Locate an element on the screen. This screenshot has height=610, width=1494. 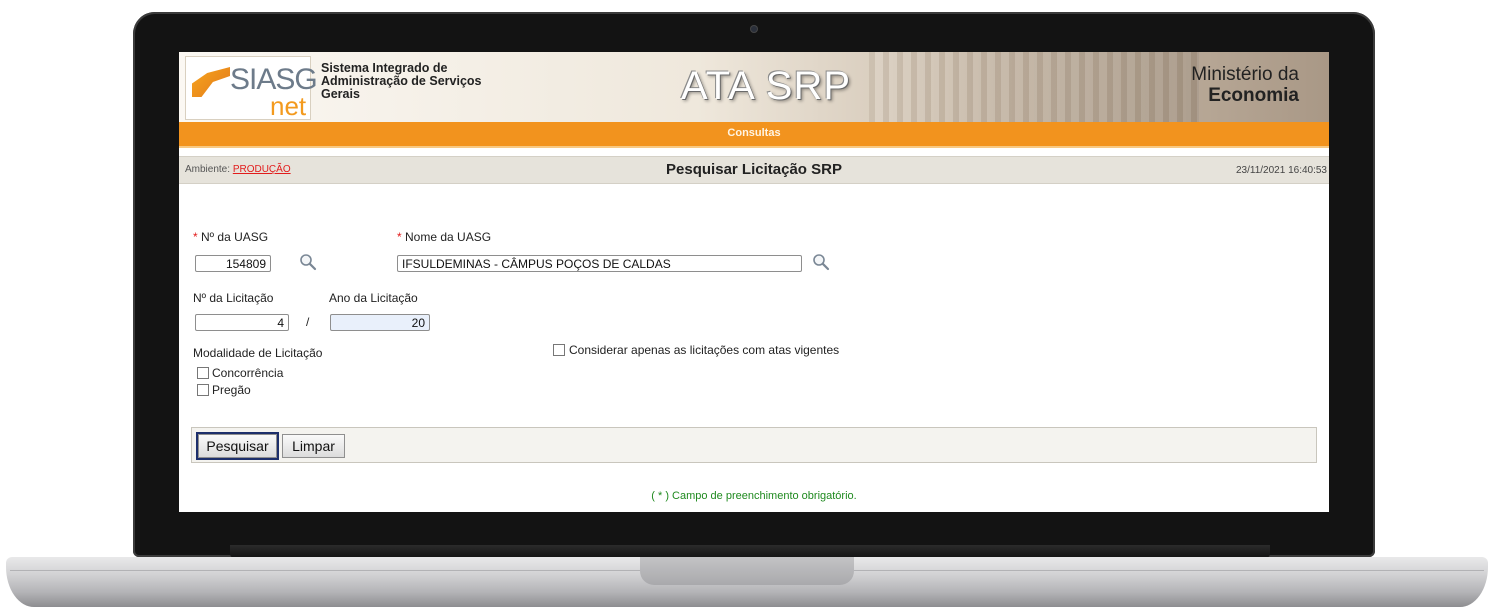
siasg-logo-icon is located at coordinates (211, 82).